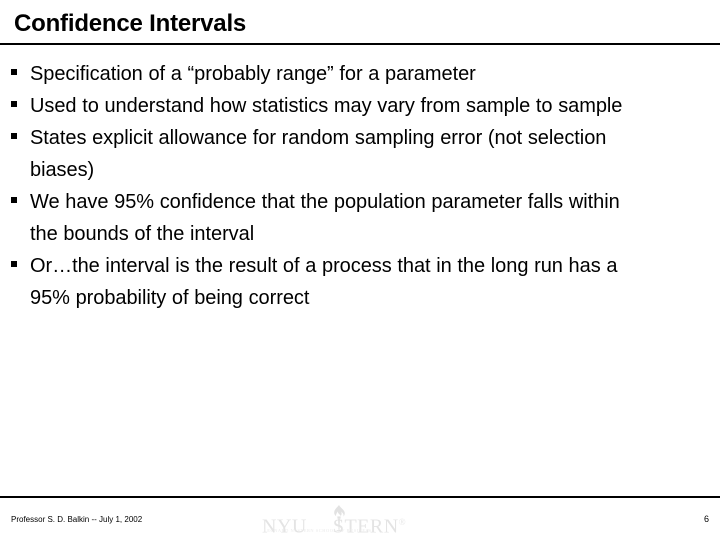  I want to click on logo-nyu-text: NYU, so click(284, 526).